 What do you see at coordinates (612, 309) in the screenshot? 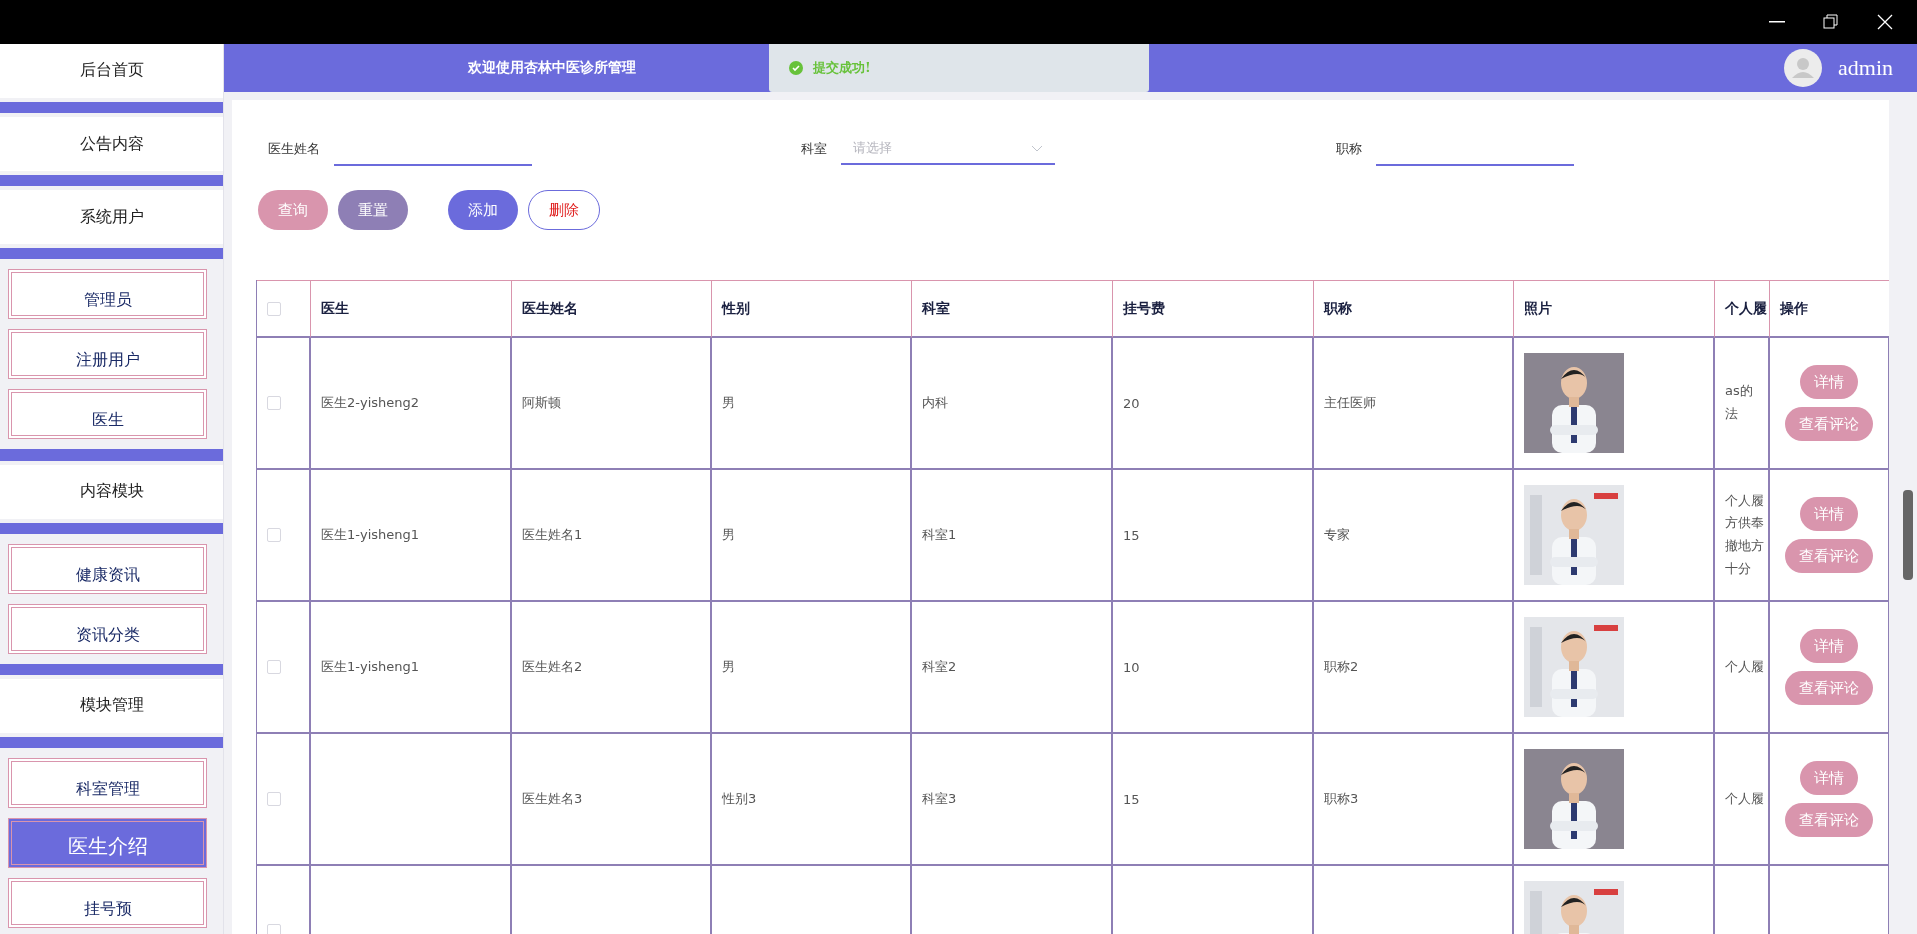
I see `column-header: 医生姓名` at bounding box center [612, 309].